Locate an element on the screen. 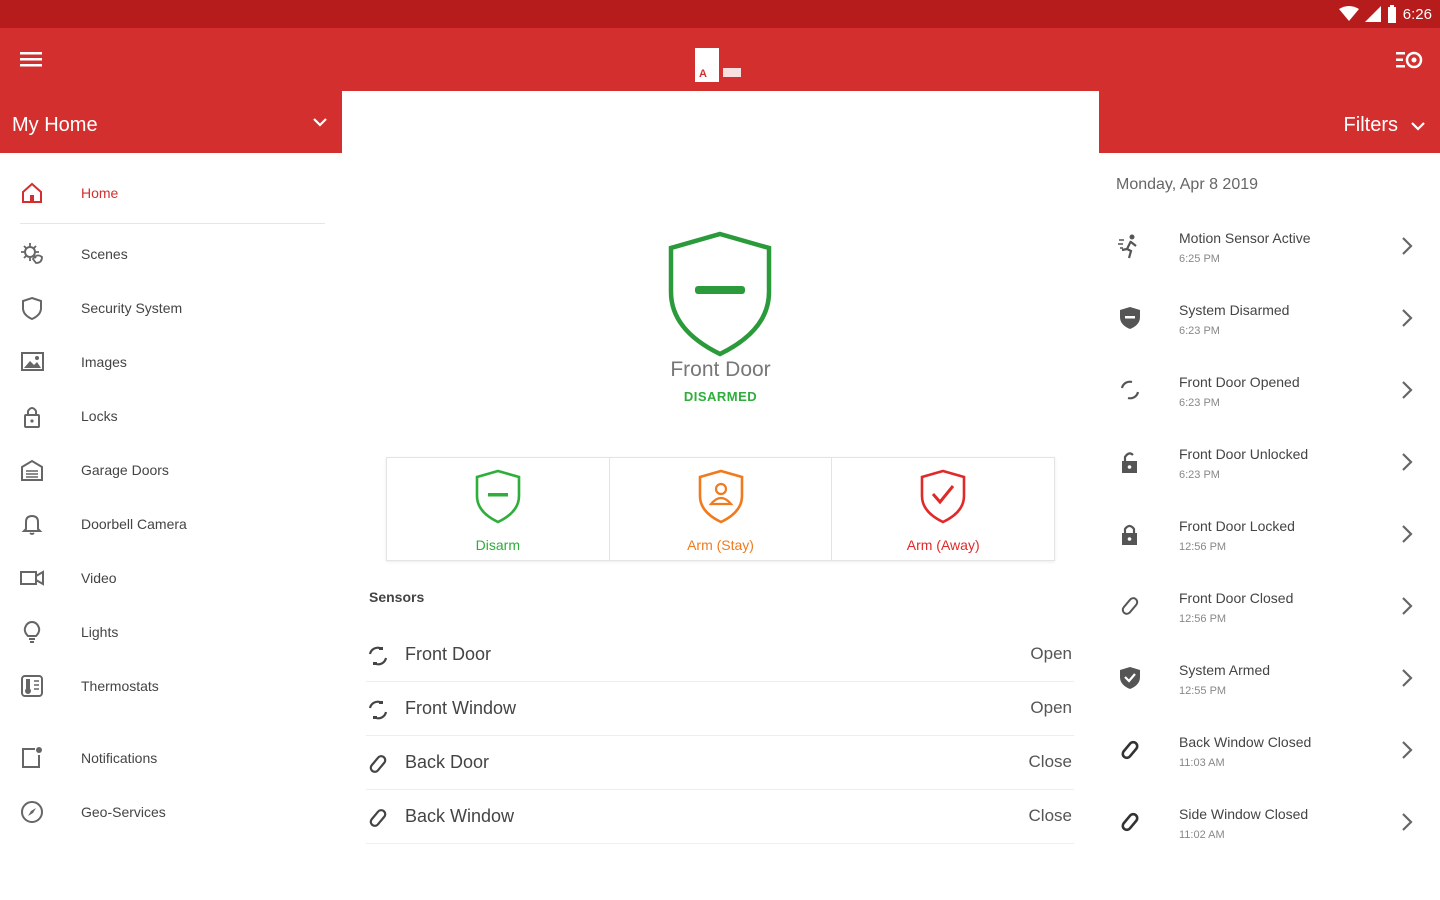 The width and height of the screenshot is (1440, 900). security-device-name: Front Door is located at coordinates (720, 369).